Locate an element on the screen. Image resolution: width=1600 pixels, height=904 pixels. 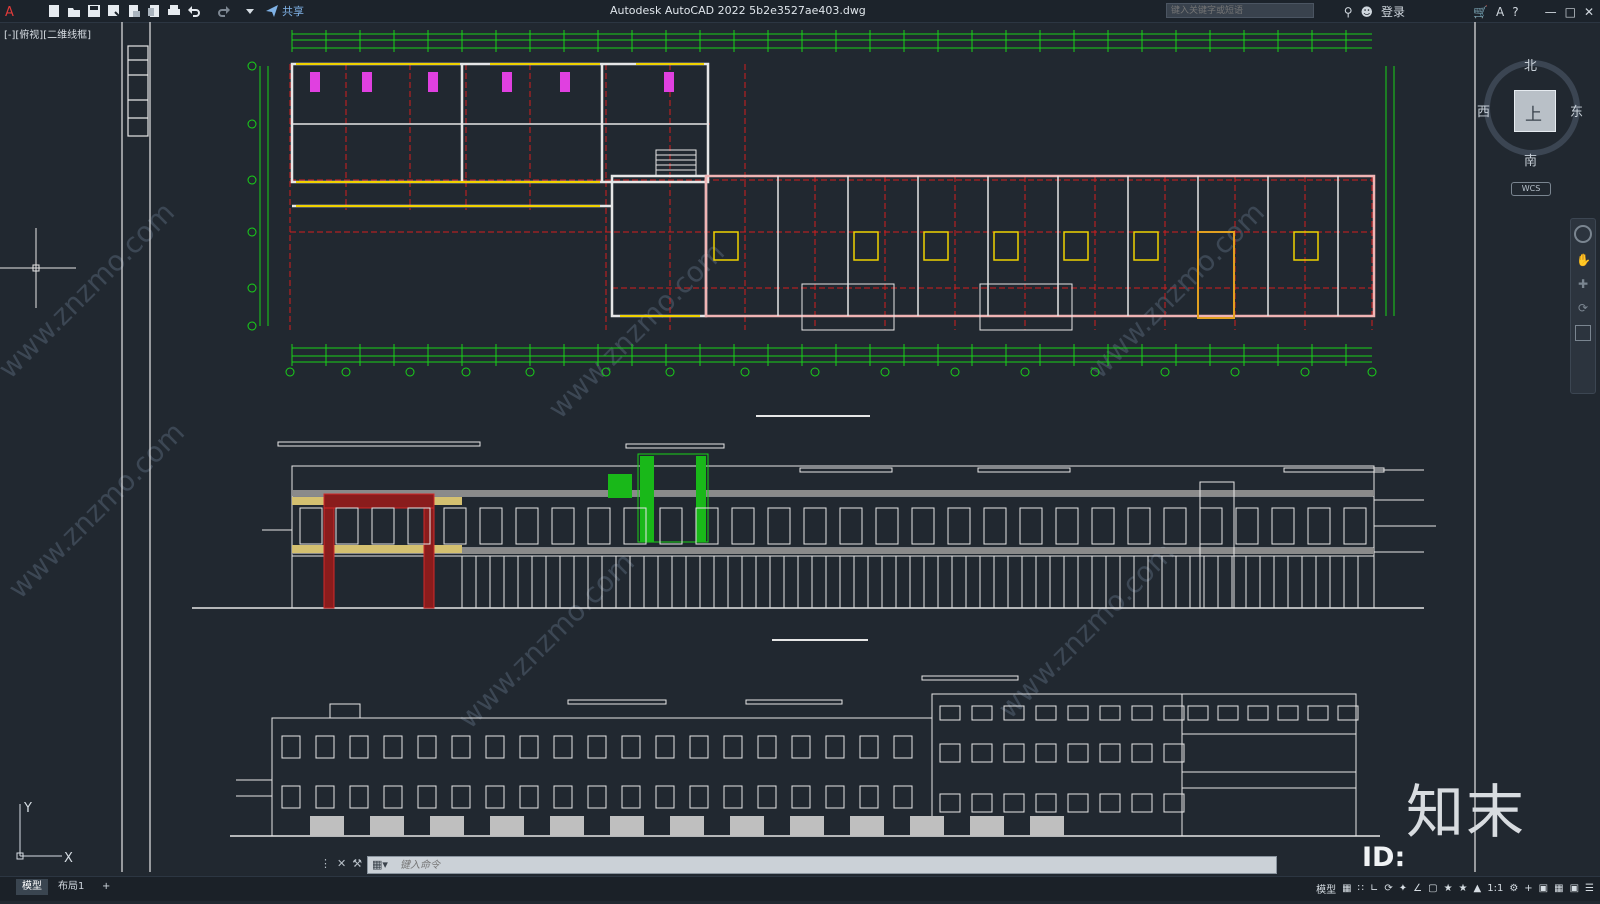
annotation-visibility-icon: ★ is located at coordinates (1448, 888).